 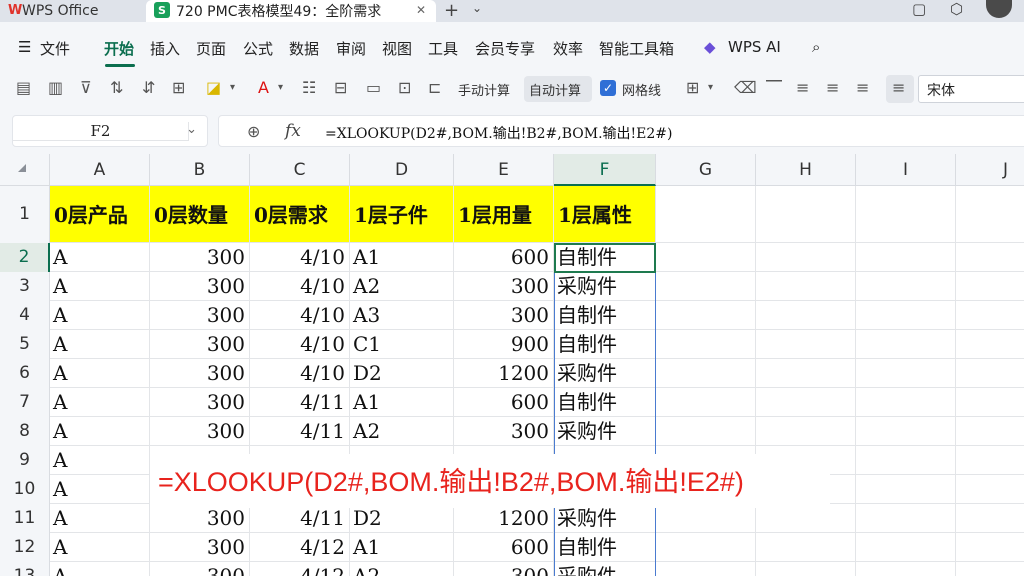 What do you see at coordinates (86, 87) in the screenshot?
I see `filter-icon: ⊽` at bounding box center [86, 87].